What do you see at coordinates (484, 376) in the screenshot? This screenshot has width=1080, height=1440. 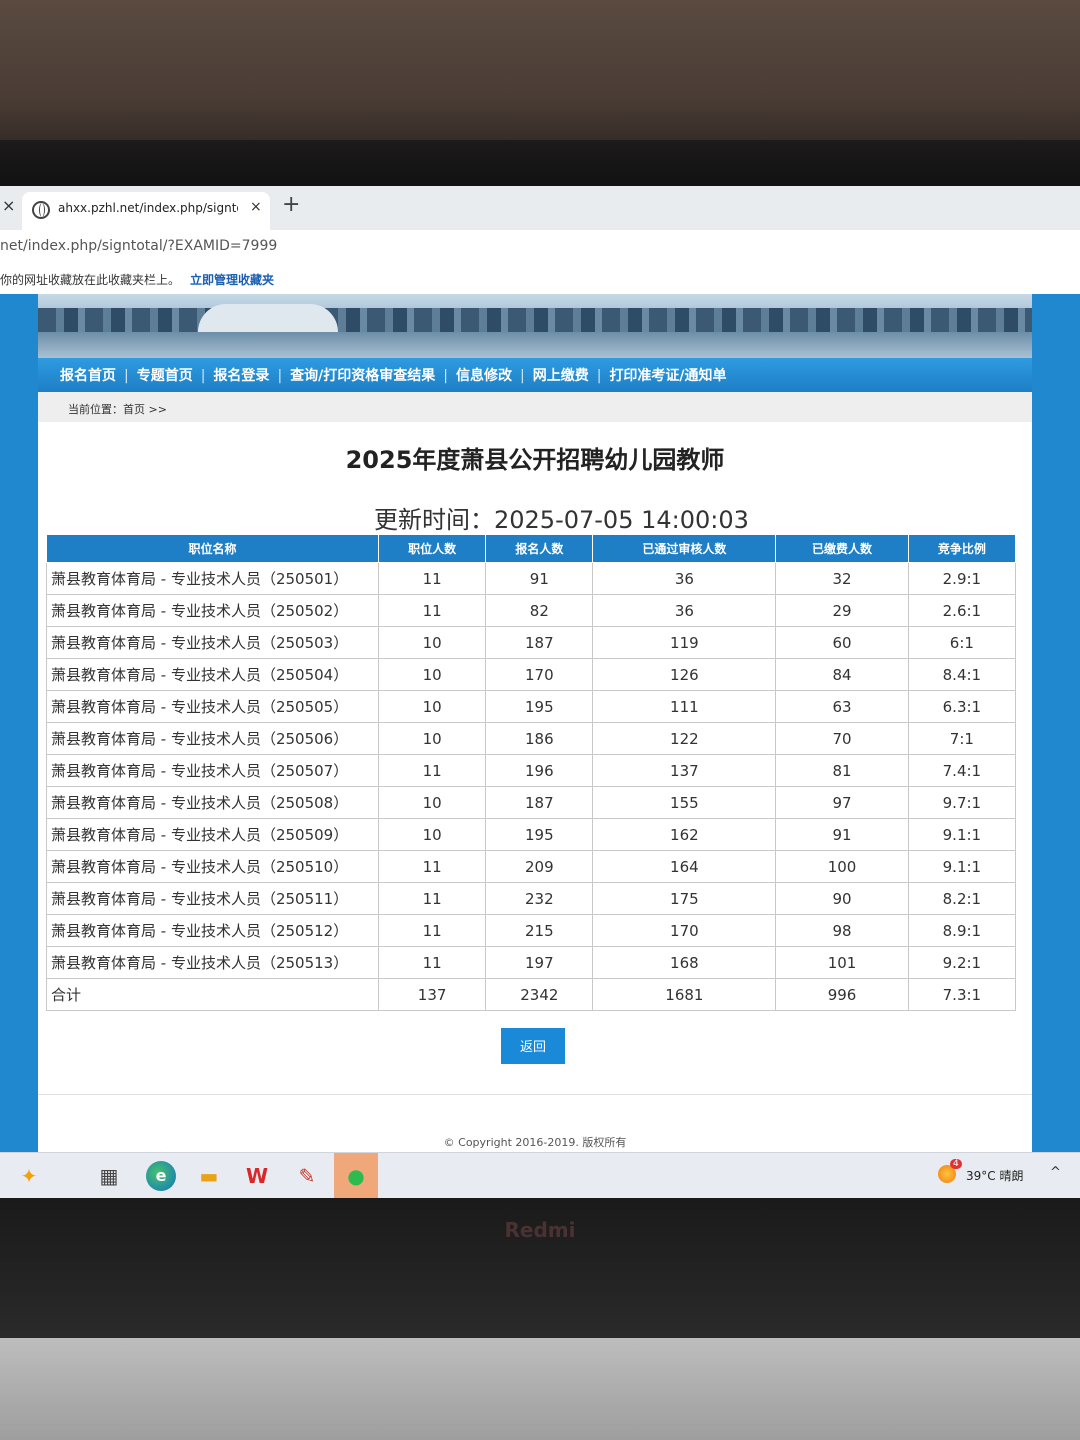 I see `nav-item: 信息修改` at bounding box center [484, 376].